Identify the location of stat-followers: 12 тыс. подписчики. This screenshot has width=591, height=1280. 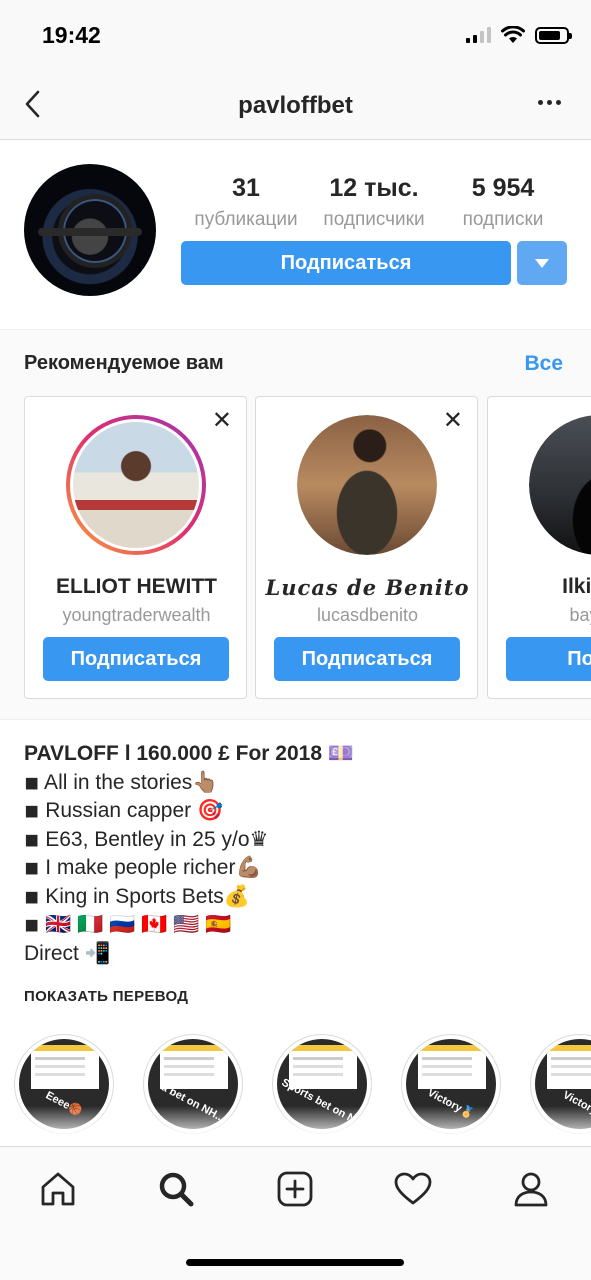
(374, 202).